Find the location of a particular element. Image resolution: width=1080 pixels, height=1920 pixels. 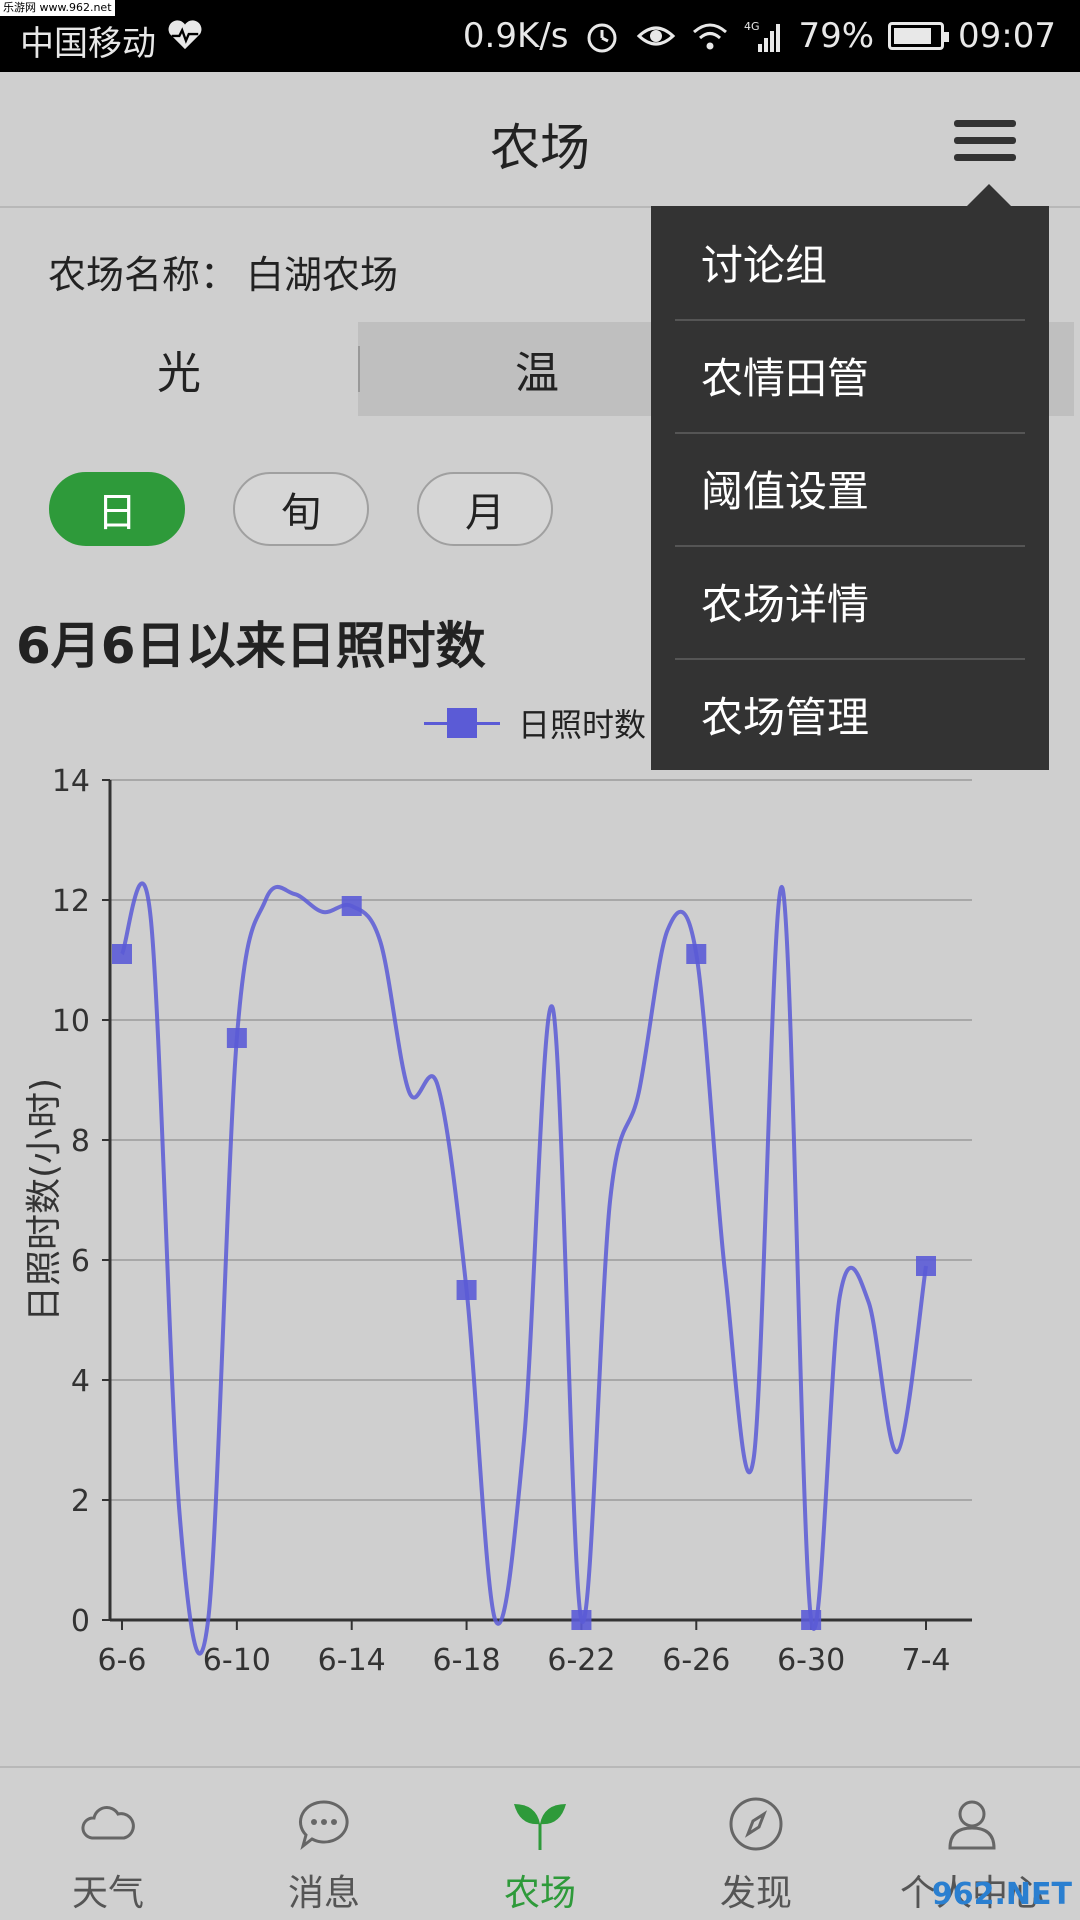

nav-label: 发现 is located at coordinates (755, 1893).